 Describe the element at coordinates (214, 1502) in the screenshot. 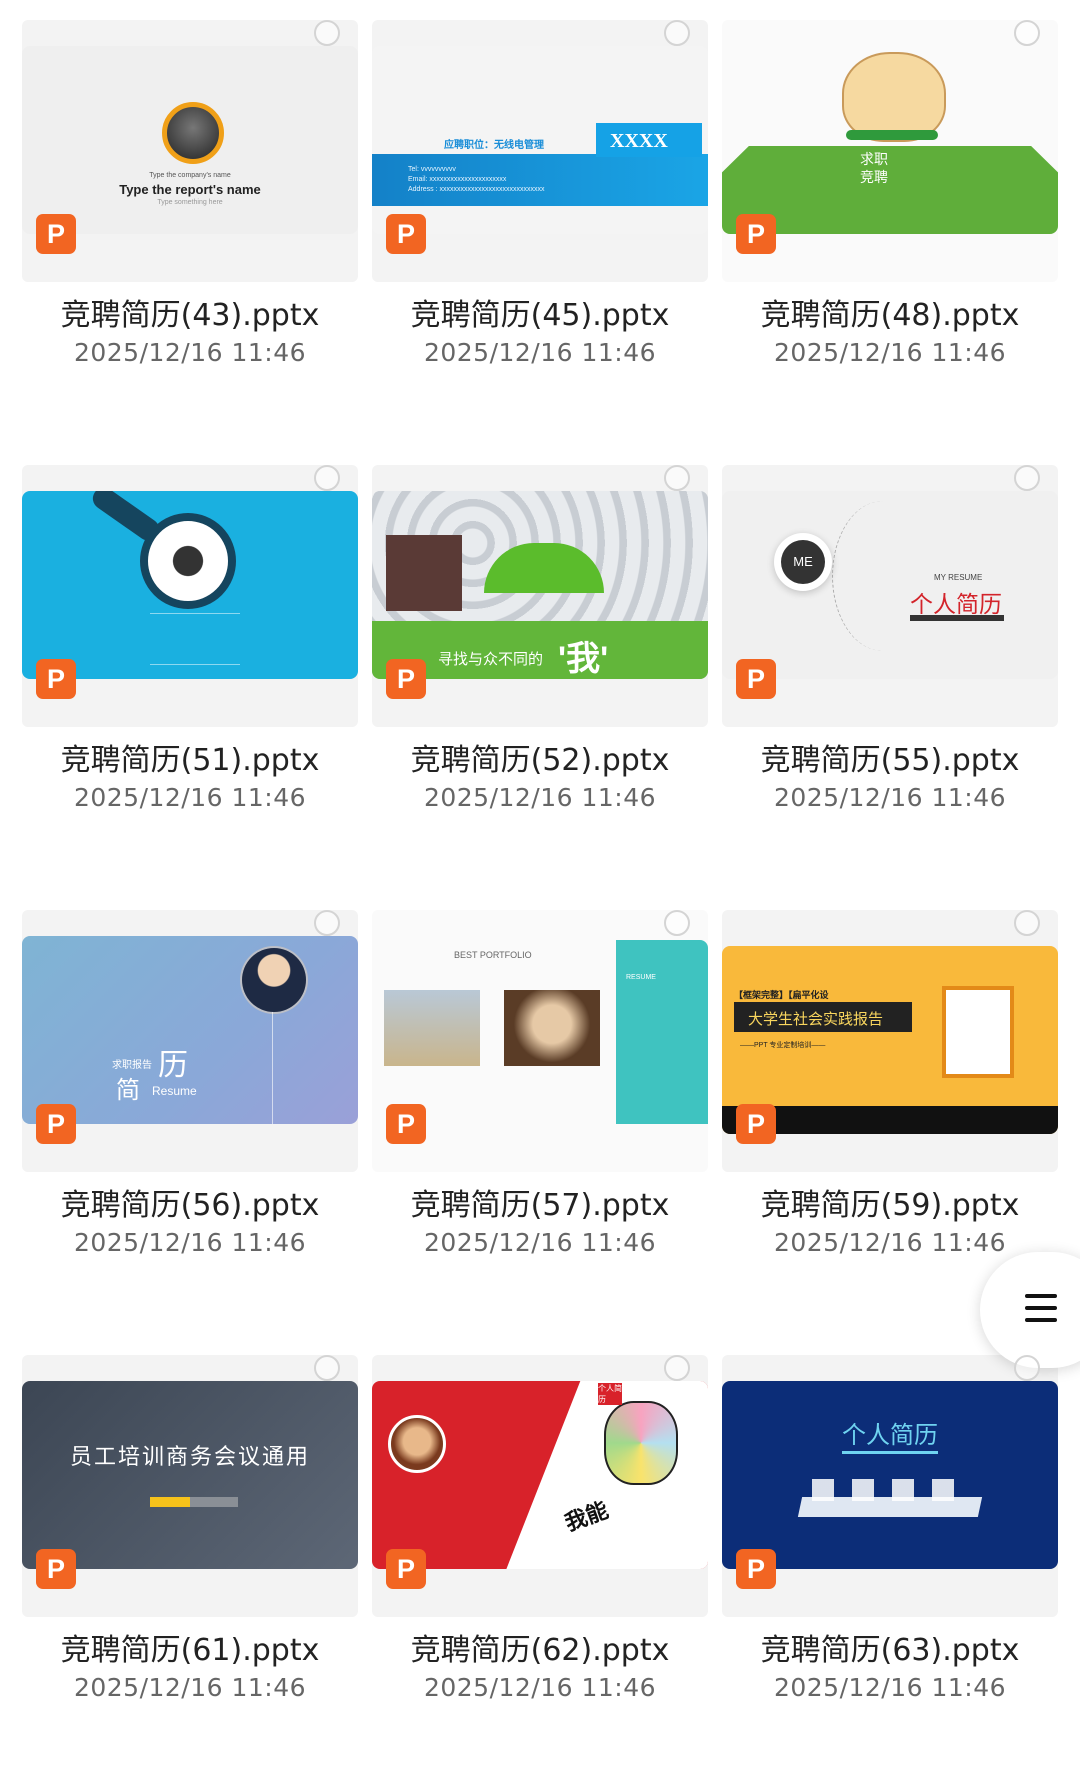

I see `gray-bar` at that location.